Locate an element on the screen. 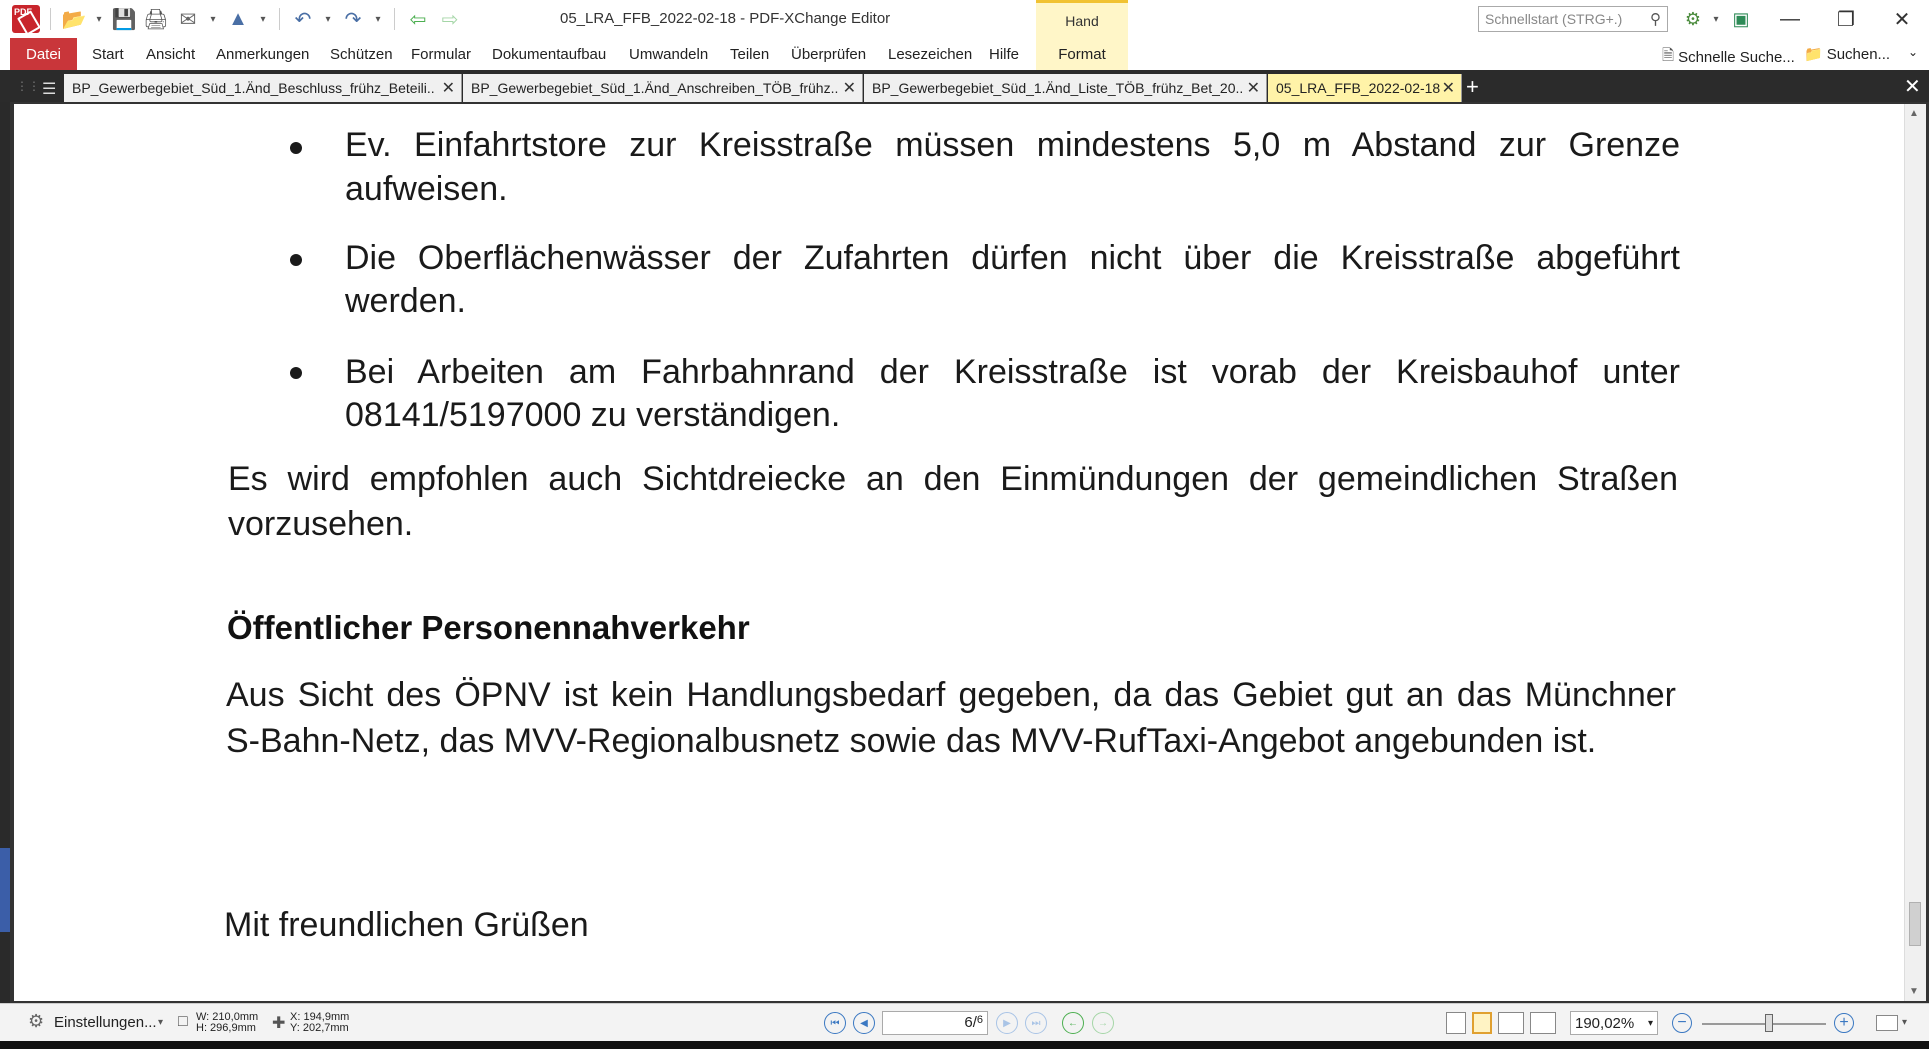  paragraph-sight-triangles-line-2: vorzusehen. is located at coordinates (321, 524).